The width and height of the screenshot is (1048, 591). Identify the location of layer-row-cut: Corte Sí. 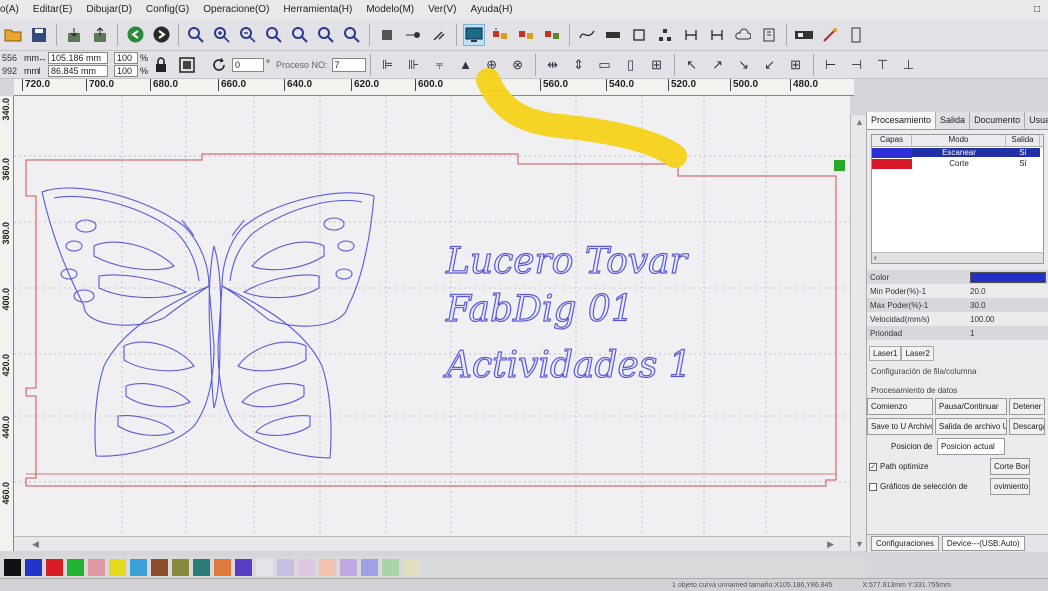
(957, 163).